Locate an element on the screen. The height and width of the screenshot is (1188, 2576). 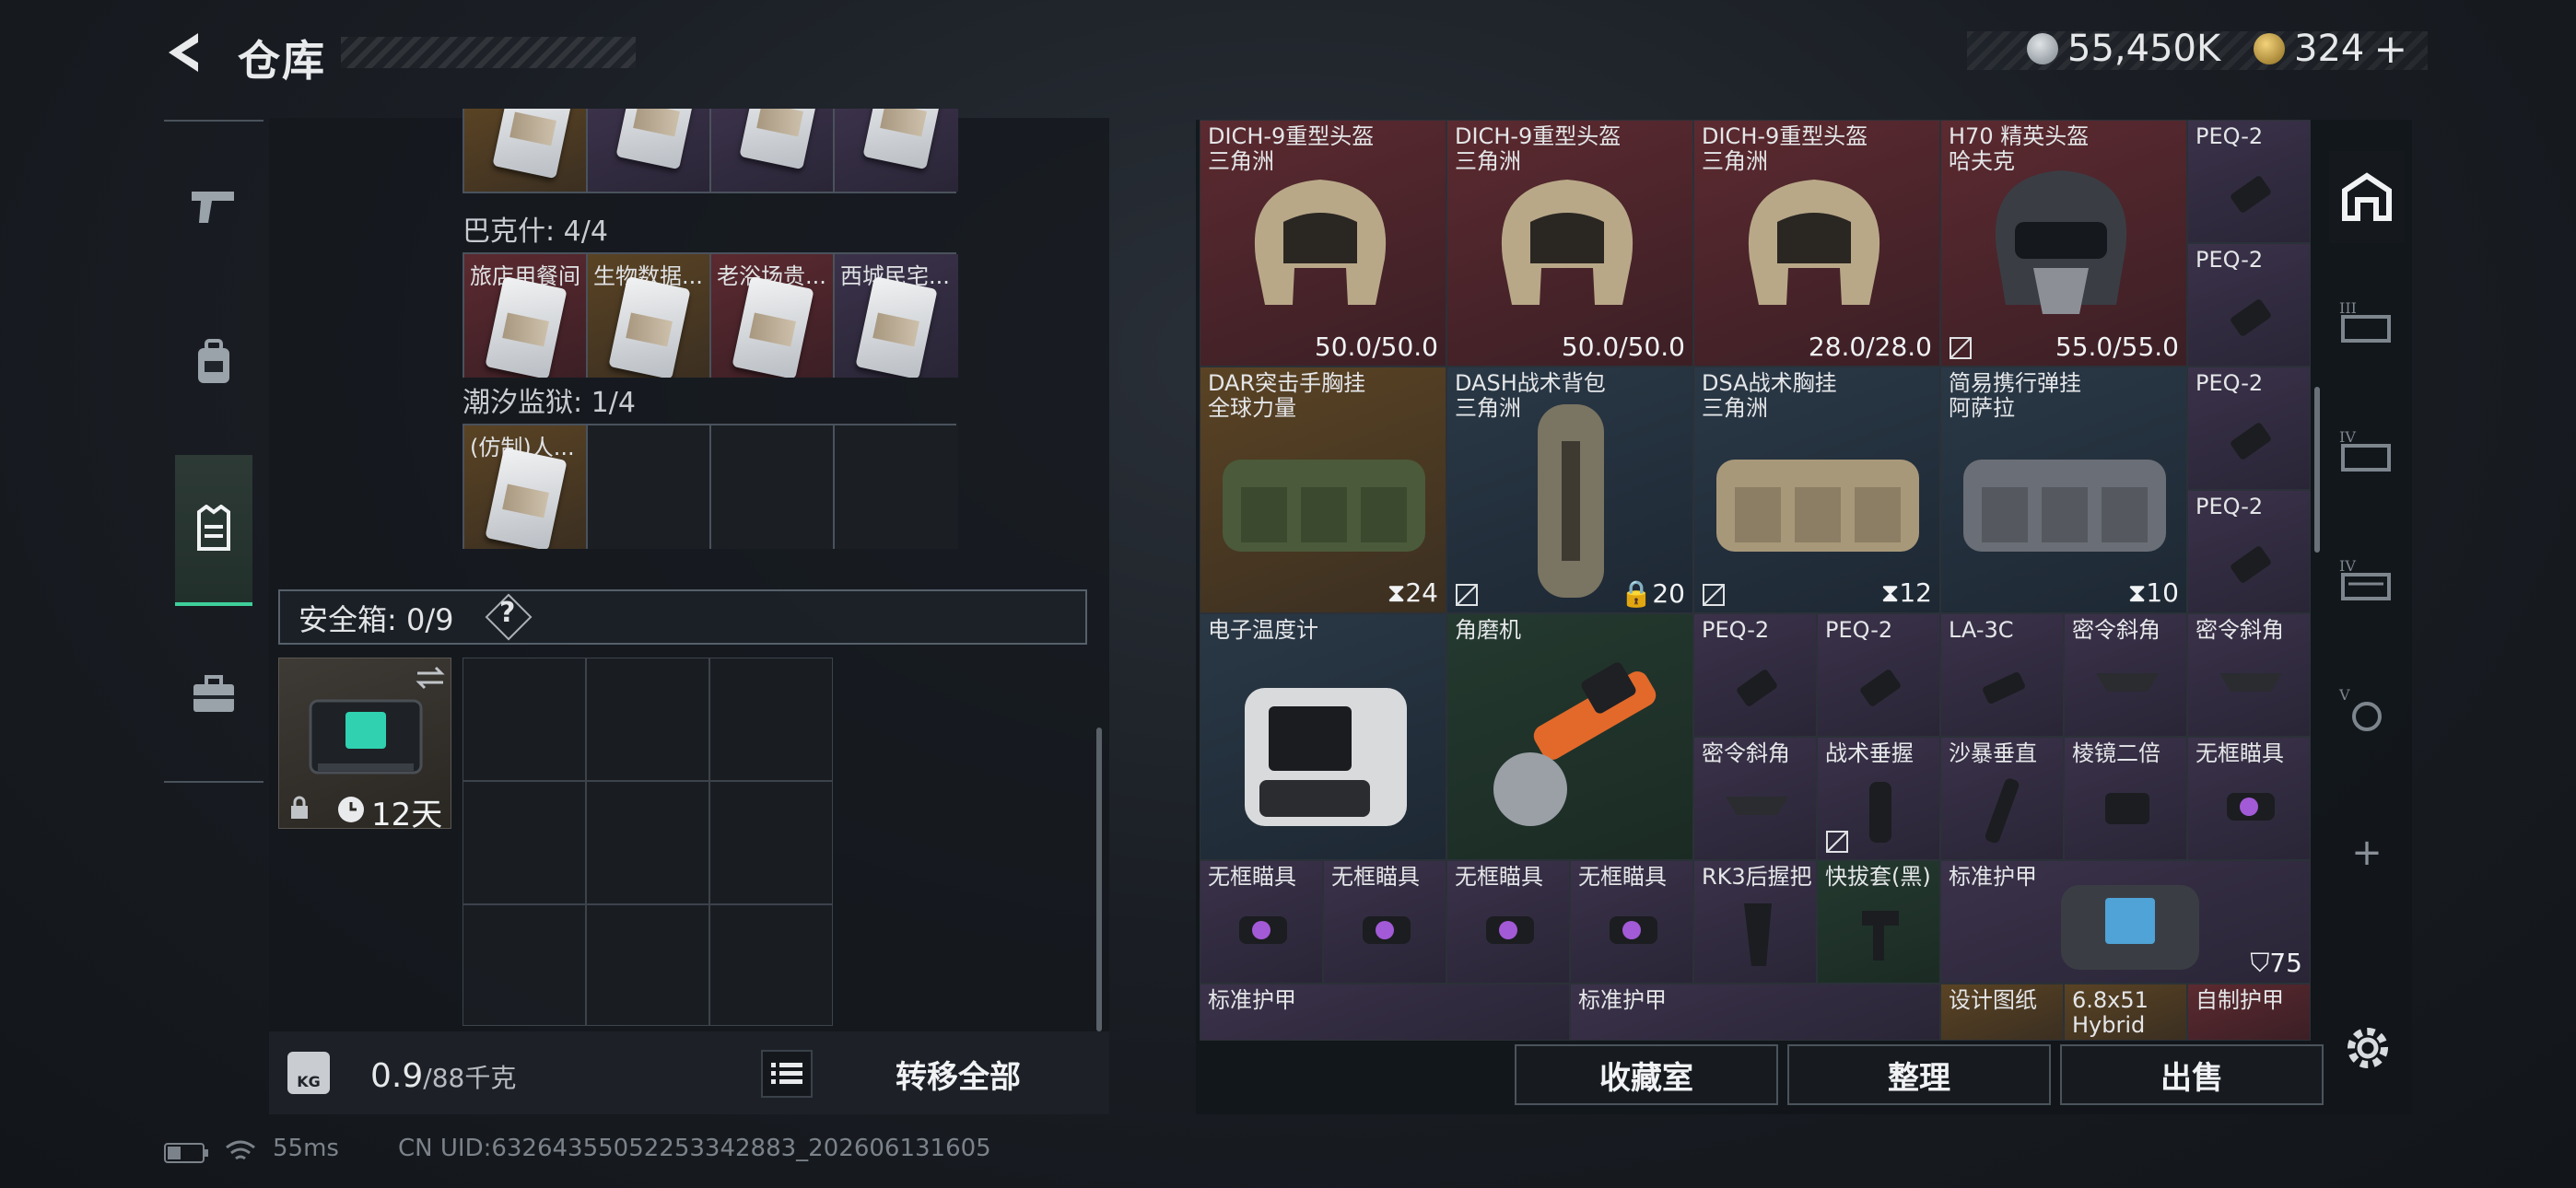
top-partial-row is located at coordinates (710, 151).